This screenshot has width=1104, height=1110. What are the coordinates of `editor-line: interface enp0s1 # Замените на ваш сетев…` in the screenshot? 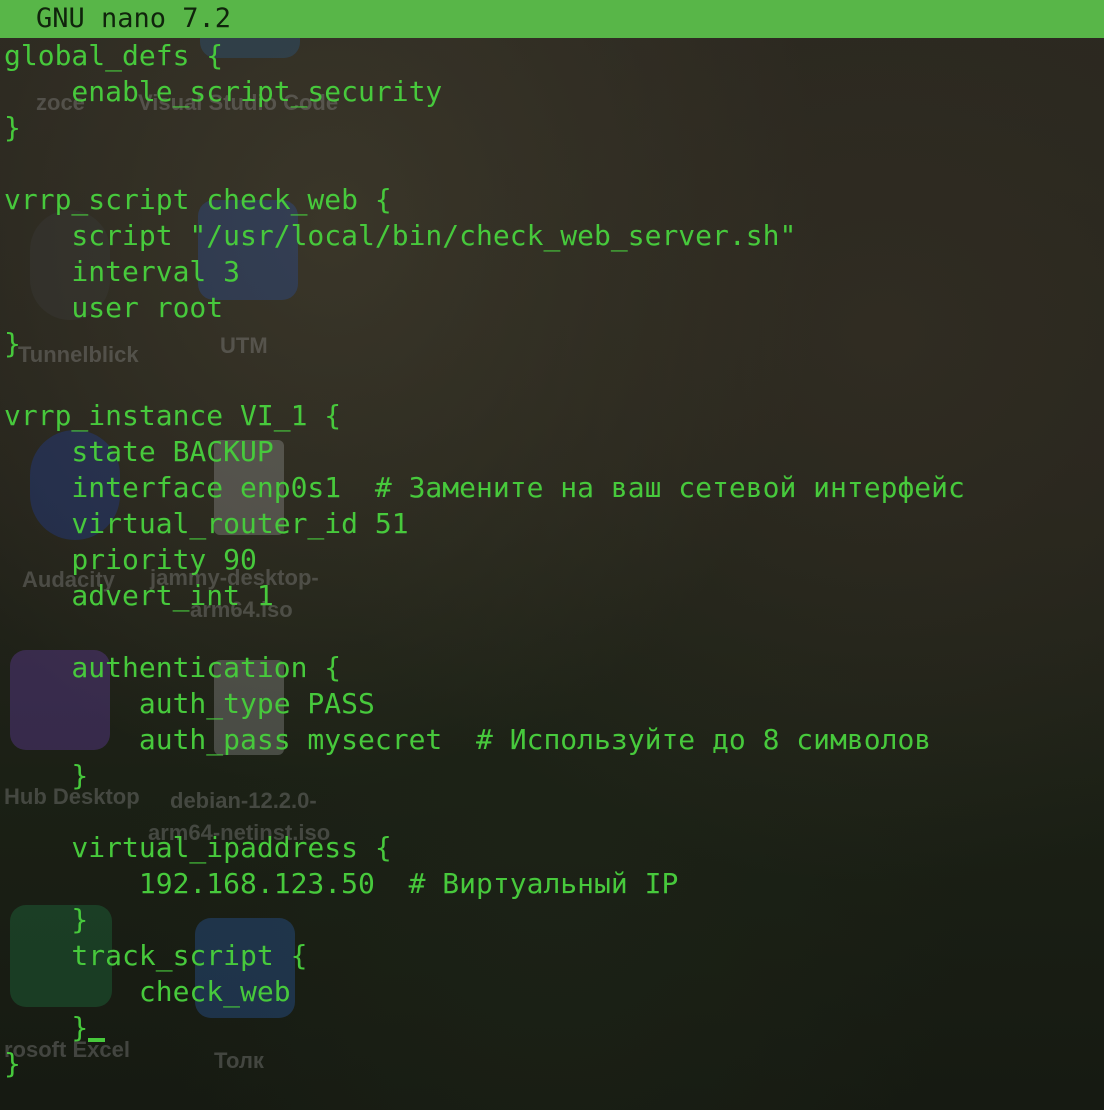 It's located at (552, 488).